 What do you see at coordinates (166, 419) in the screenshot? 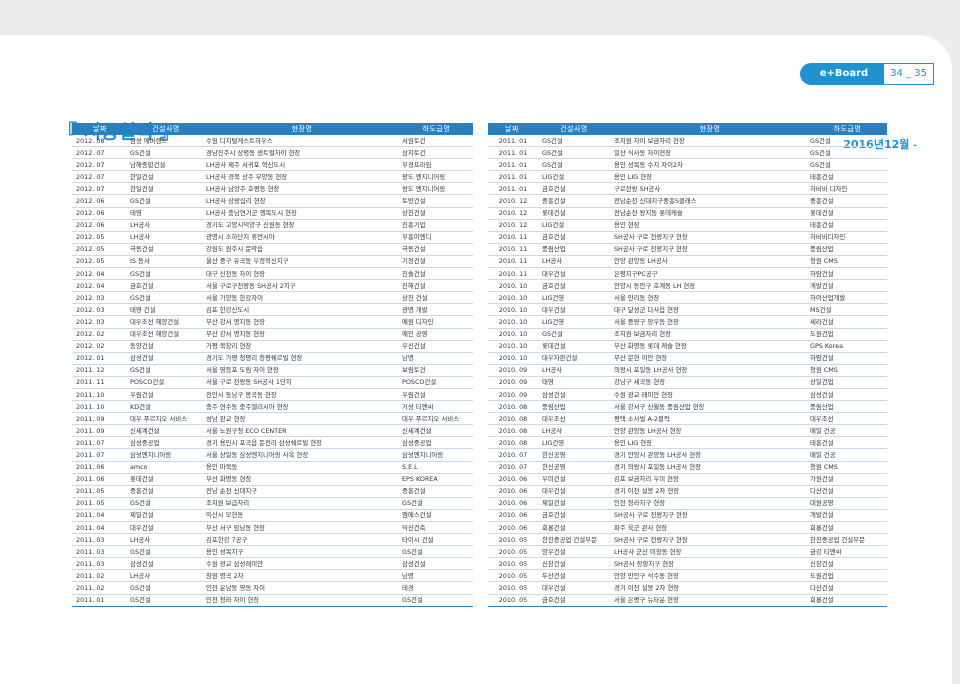
I see `cell-company: 대우 푸르지오 서비스` at bounding box center [166, 419].